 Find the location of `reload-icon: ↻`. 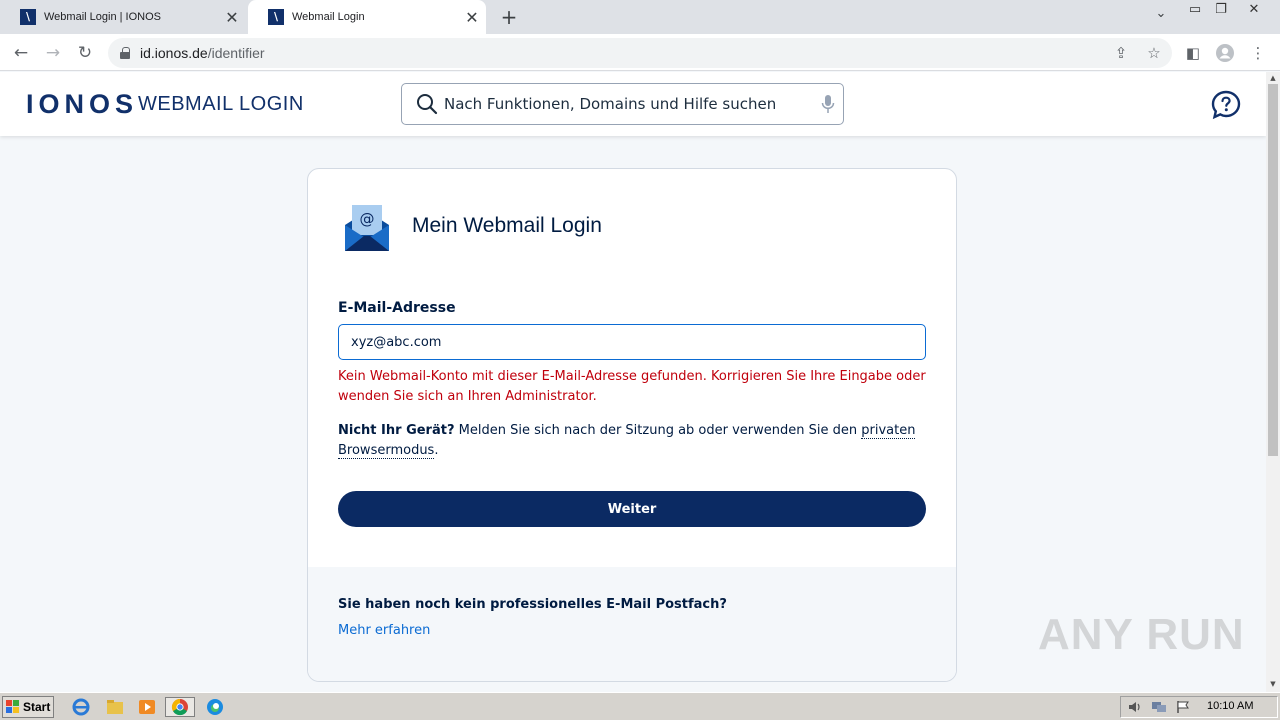

reload-icon: ↻ is located at coordinates (85, 53).